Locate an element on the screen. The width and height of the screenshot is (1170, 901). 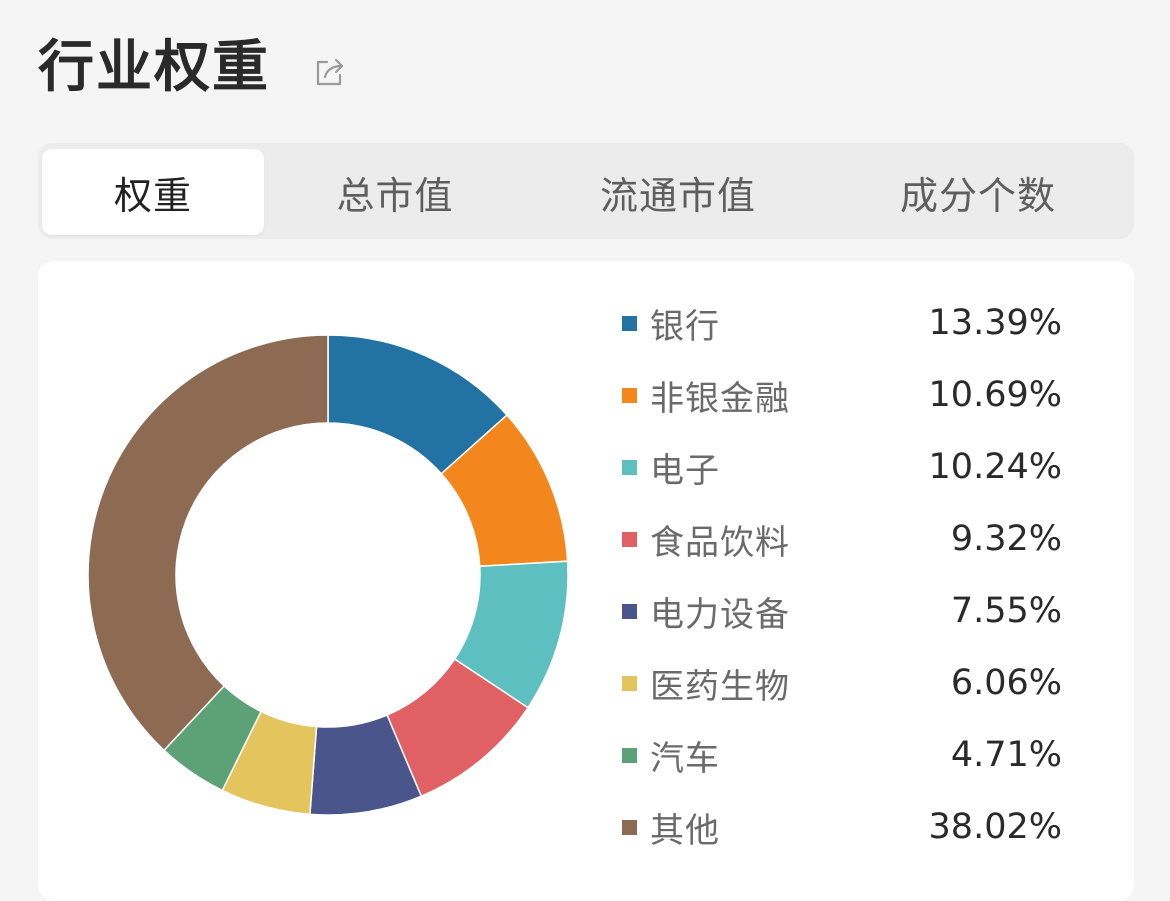
tab-total-market-value: 总市值 is located at coordinates (395, 192).